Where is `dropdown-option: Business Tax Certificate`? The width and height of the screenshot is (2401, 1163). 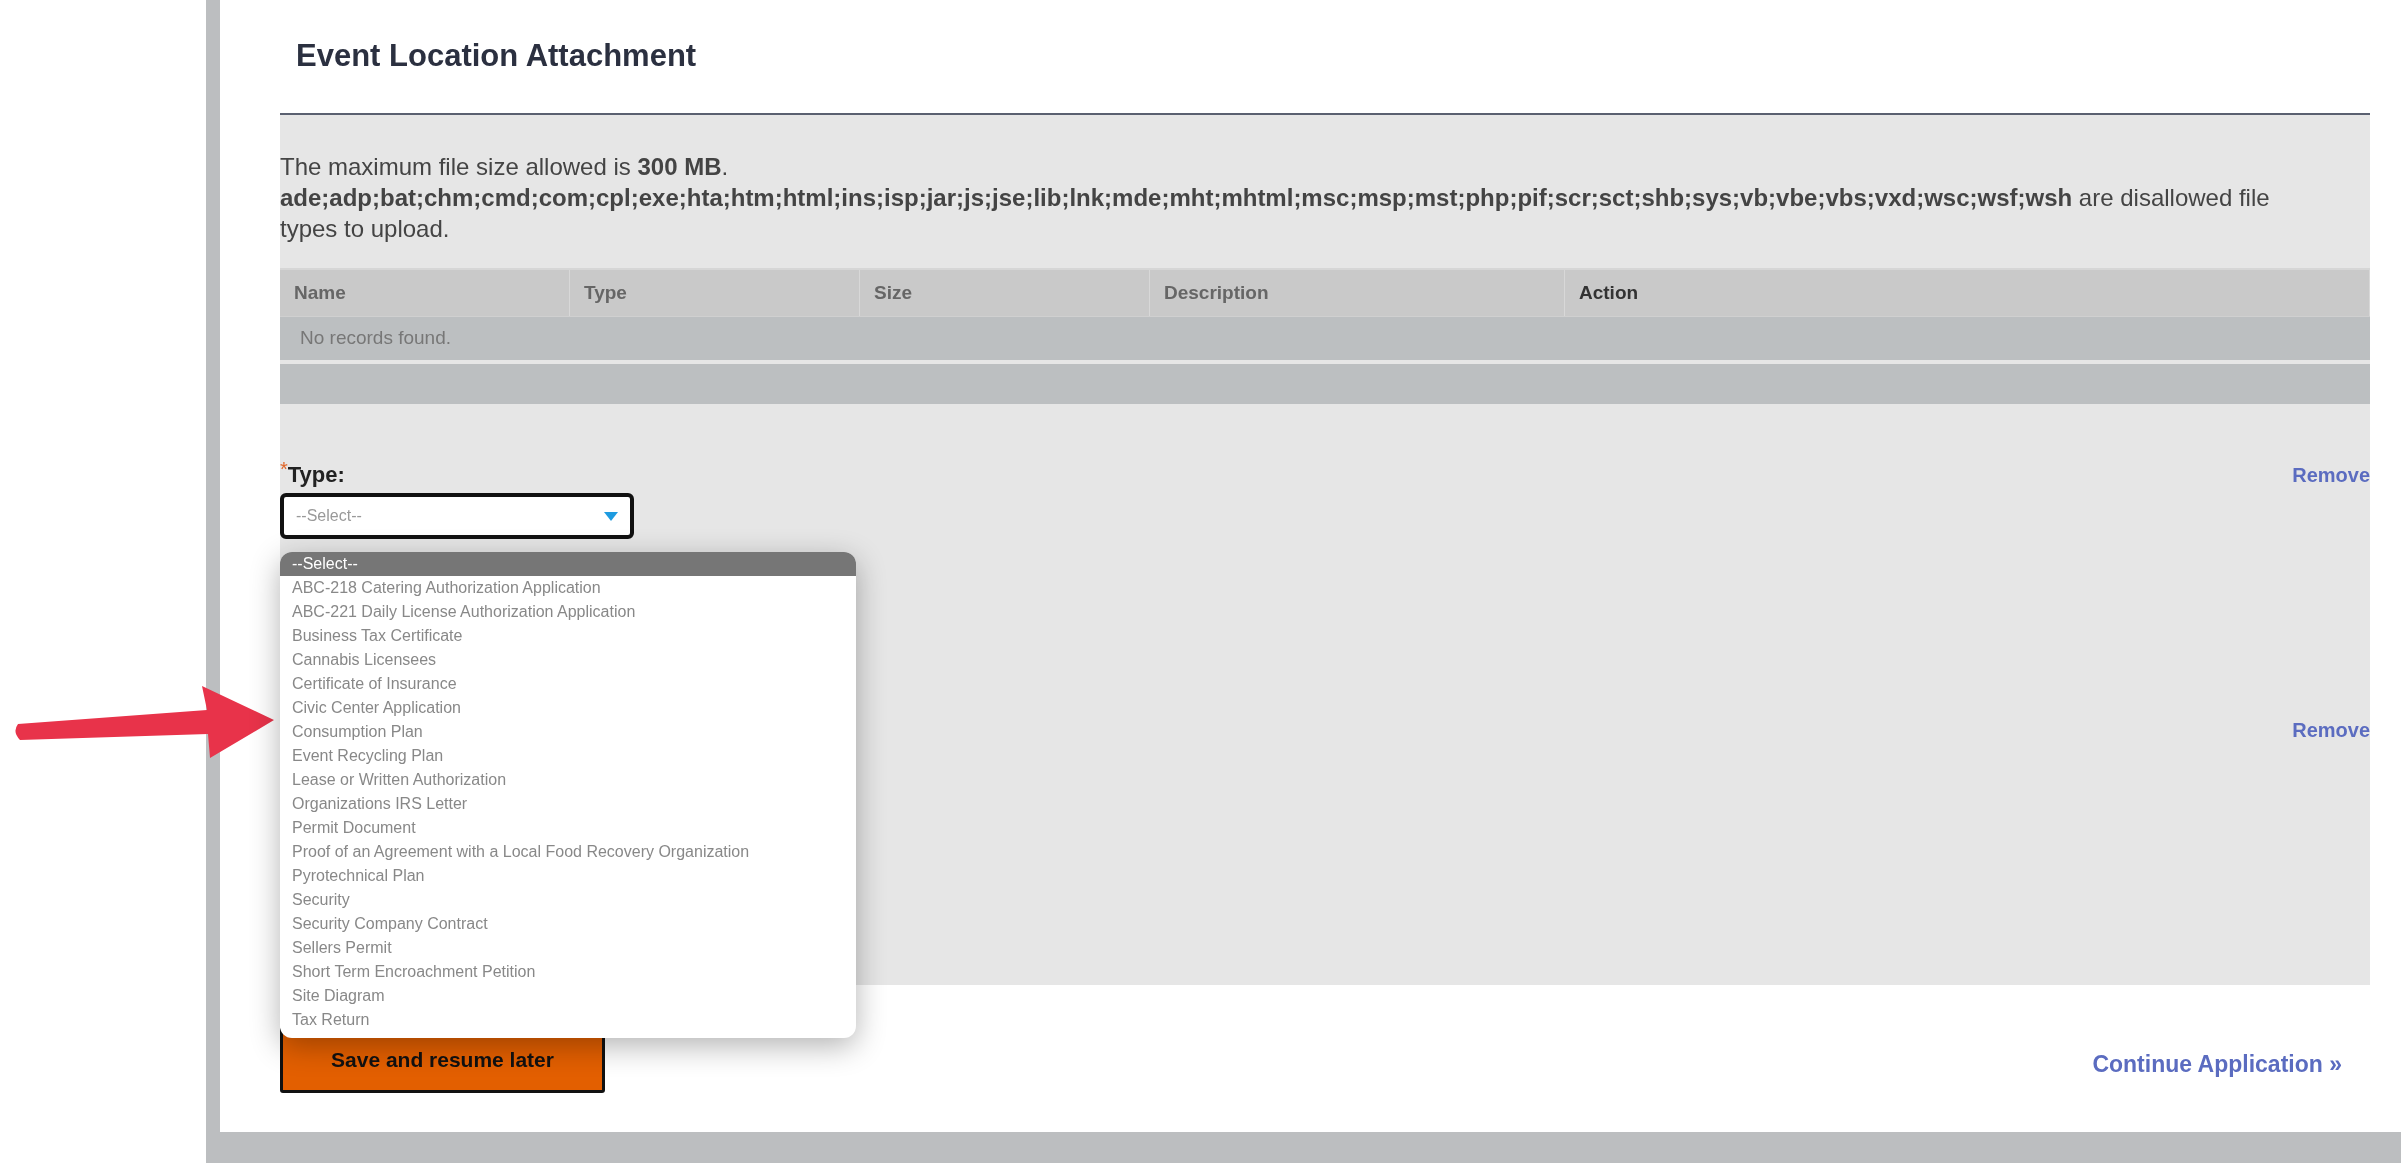
dropdown-option: Business Tax Certificate is located at coordinates (568, 636).